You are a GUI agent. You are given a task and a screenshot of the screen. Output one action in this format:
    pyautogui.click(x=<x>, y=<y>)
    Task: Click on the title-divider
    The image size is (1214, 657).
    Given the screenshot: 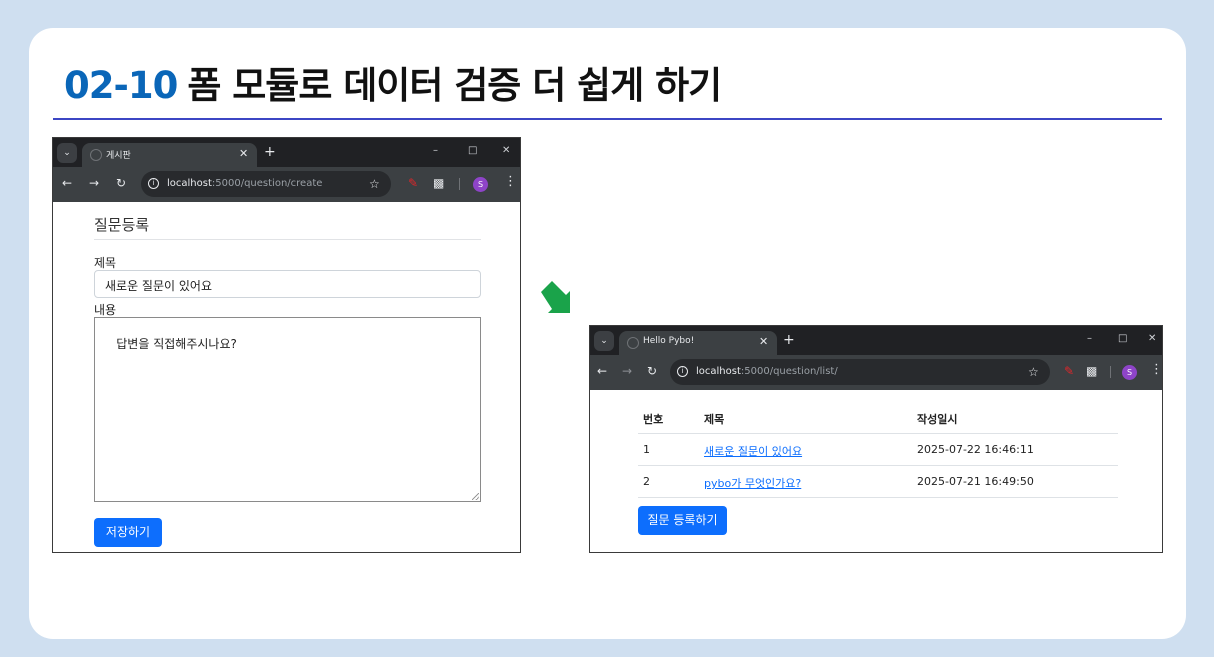 What is the action you would take?
    pyautogui.click(x=607, y=119)
    